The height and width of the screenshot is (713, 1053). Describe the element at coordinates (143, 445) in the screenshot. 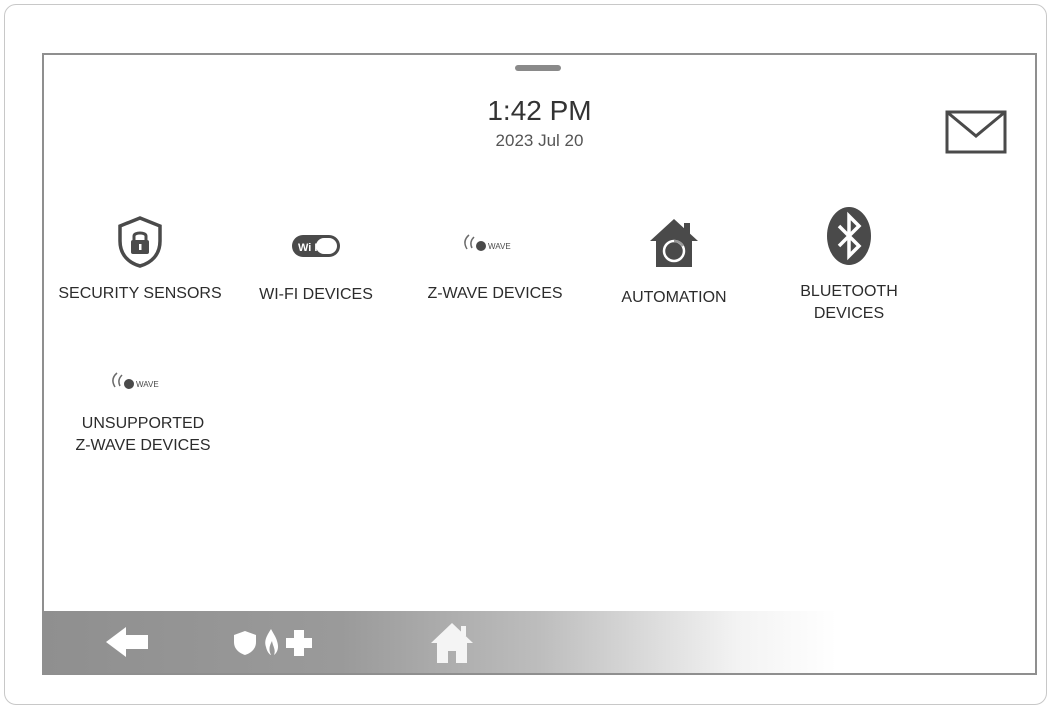

I see `tile-label-line2: Z-WAVE DEVICES` at that location.